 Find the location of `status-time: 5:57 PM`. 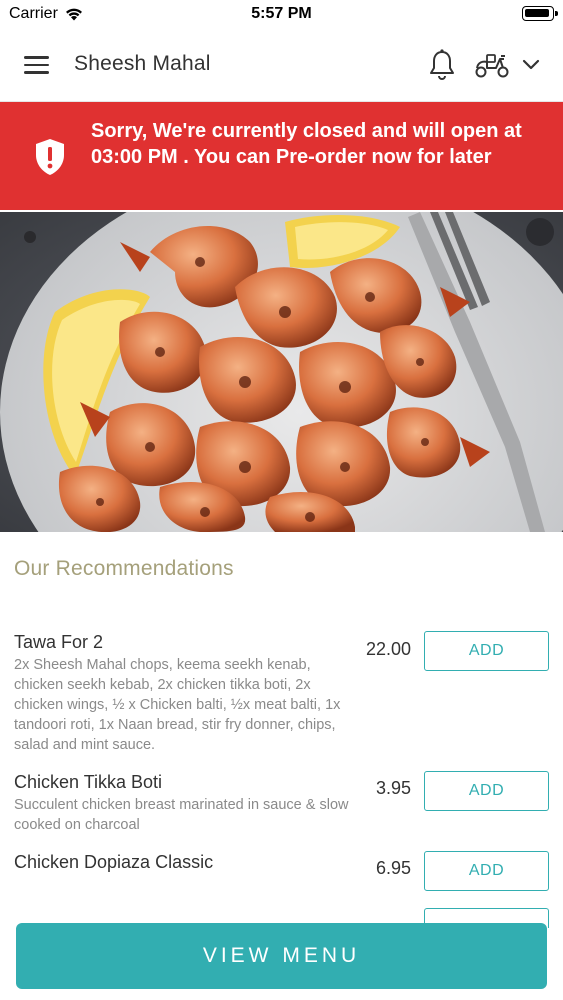

status-time: 5:57 PM is located at coordinates (281, 13).